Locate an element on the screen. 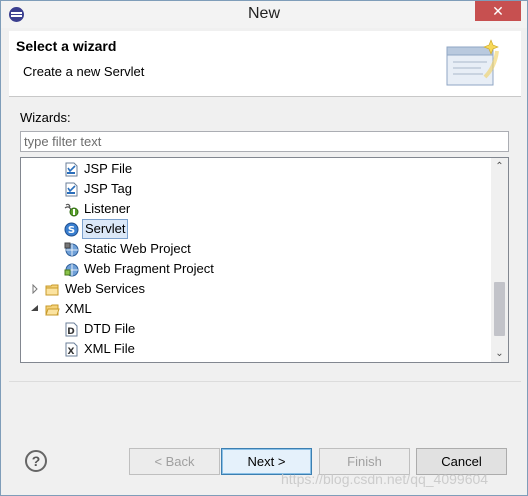 Image resolution: width=528 pixels, height=496 pixels. filter-input is located at coordinates (264, 141).